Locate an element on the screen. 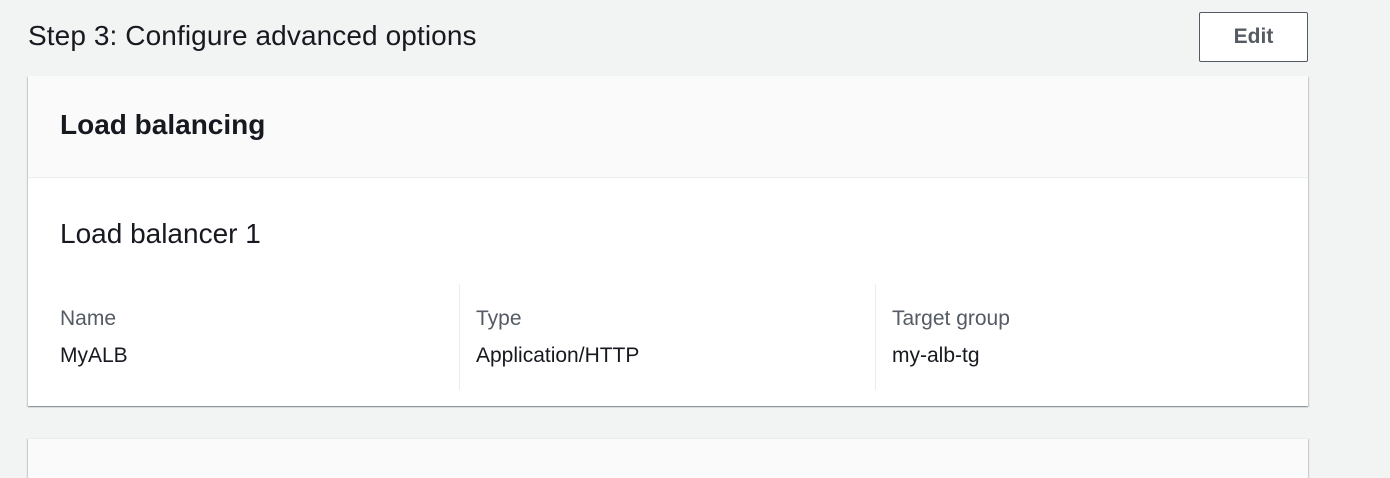 This screenshot has width=1390, height=478. field-type: Type Application/HTTP is located at coordinates (667, 337).